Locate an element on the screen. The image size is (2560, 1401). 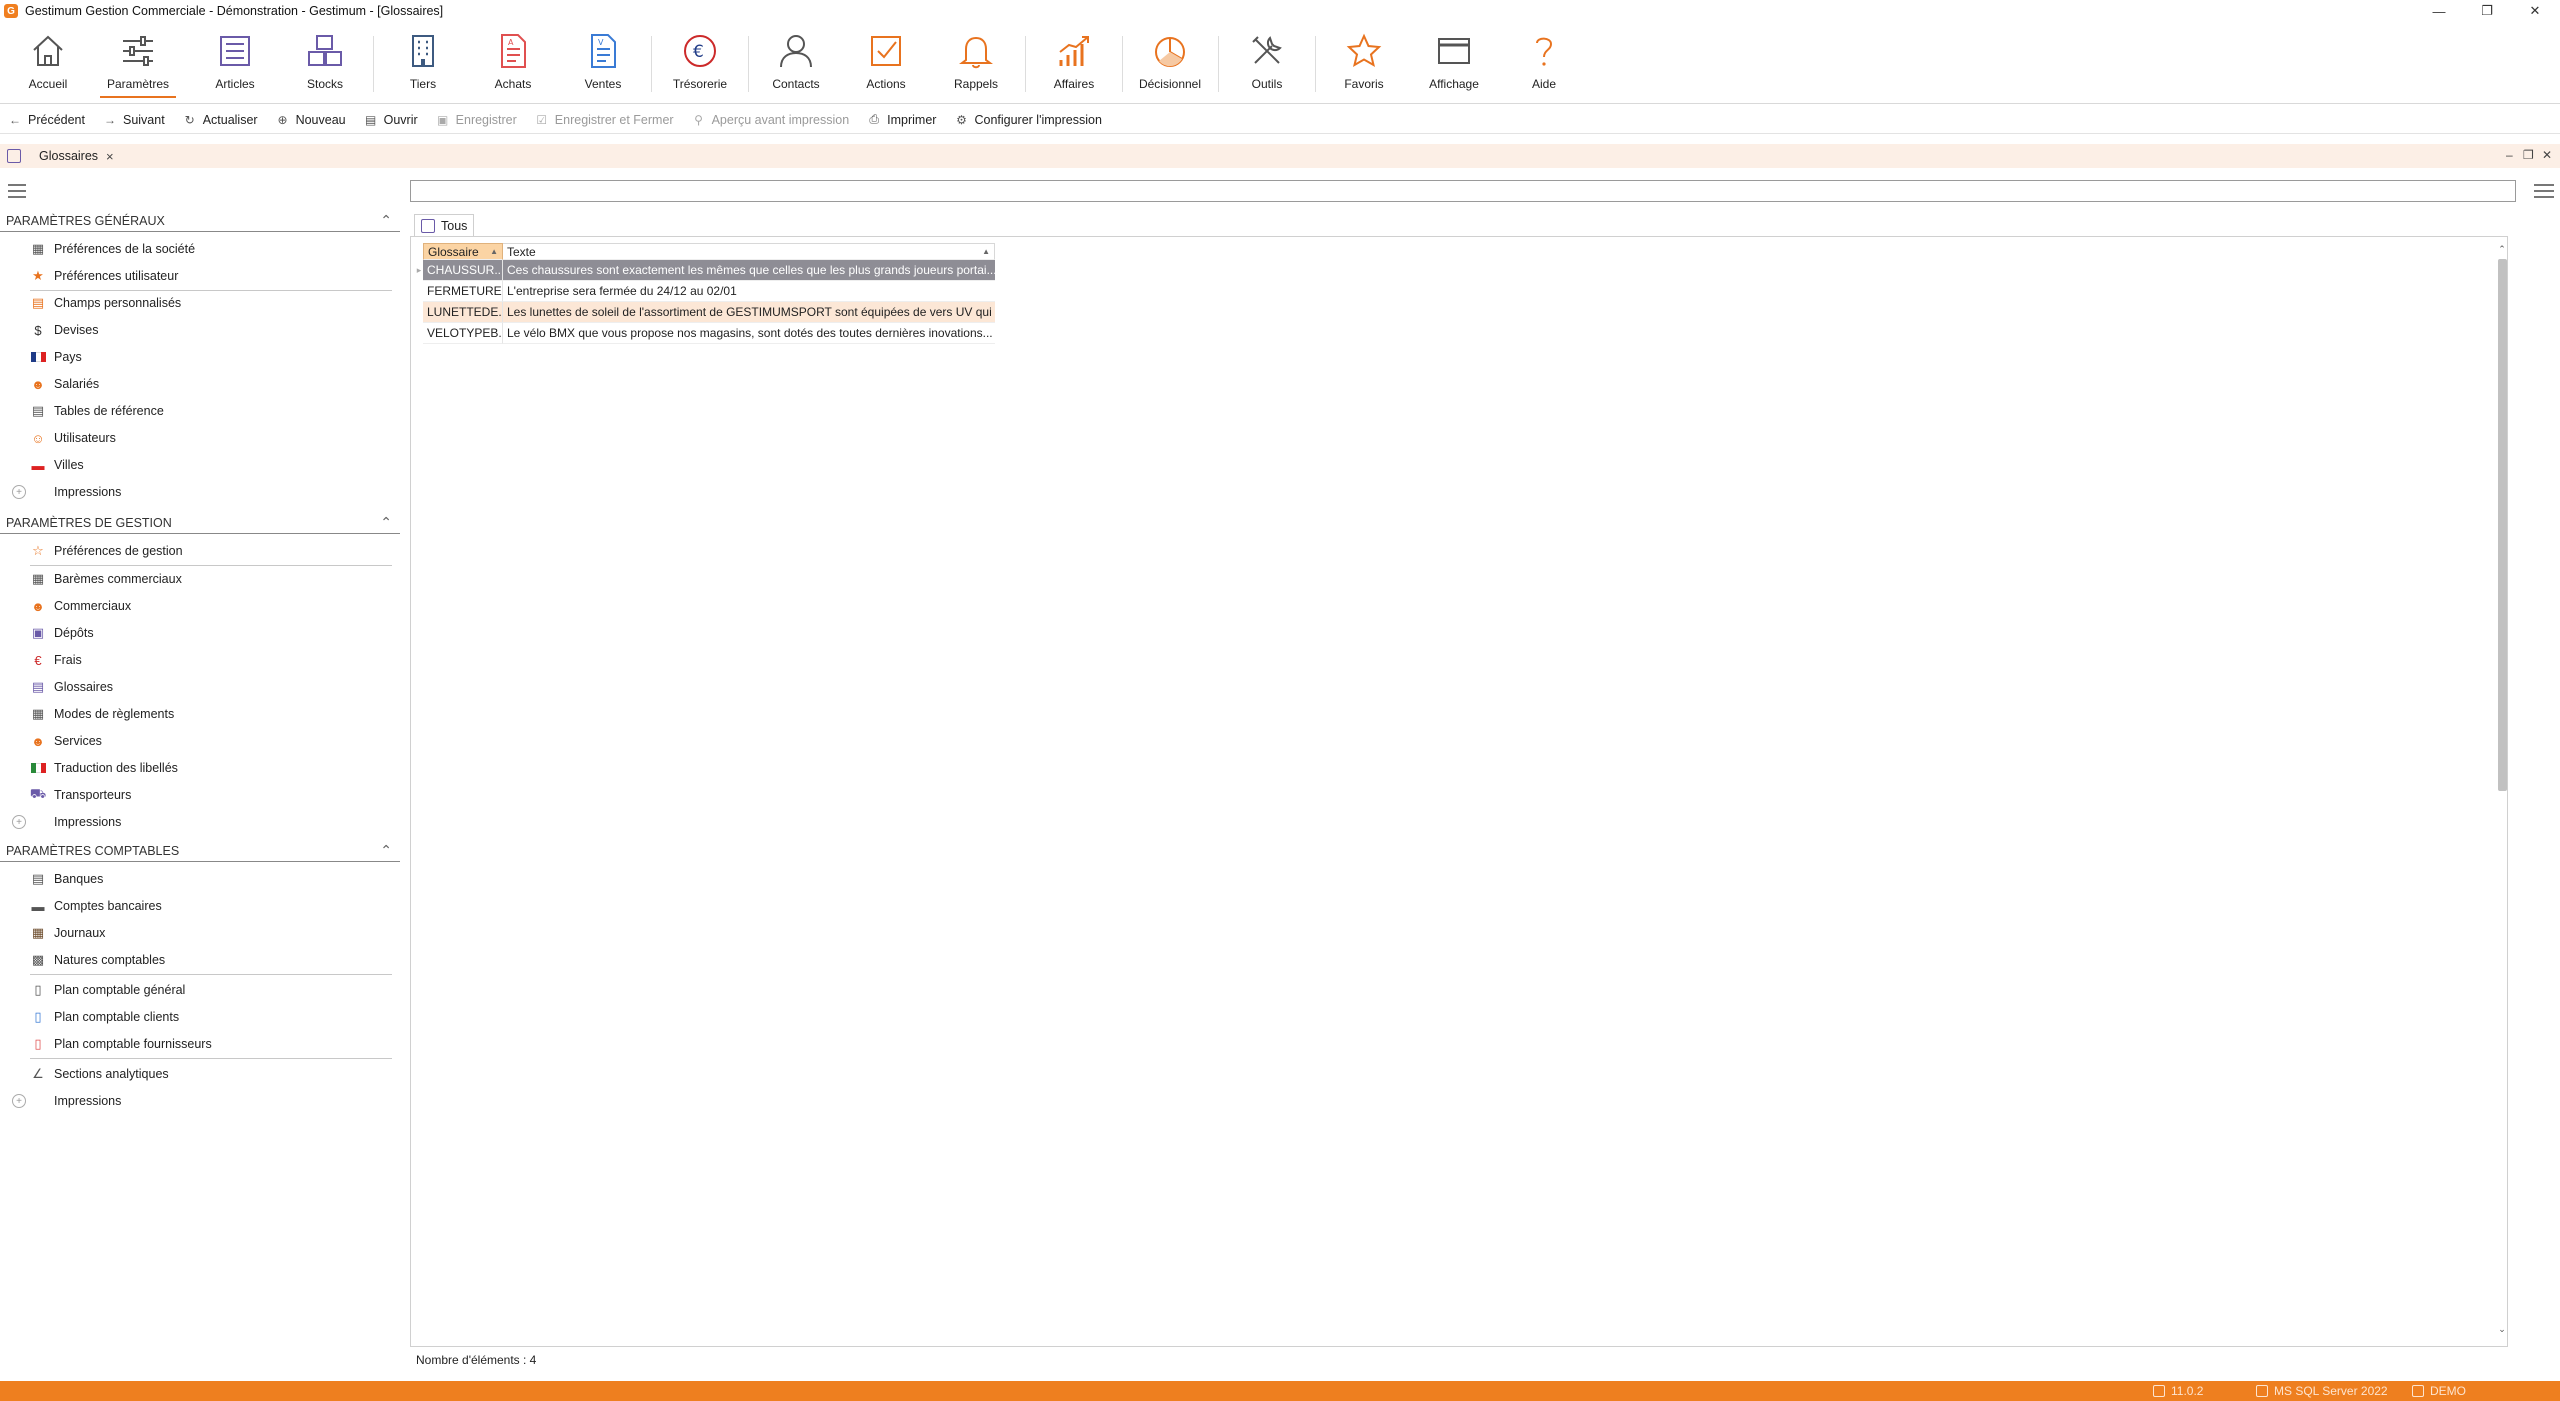
grid-options-menu-icon is located at coordinates (2544, 191).